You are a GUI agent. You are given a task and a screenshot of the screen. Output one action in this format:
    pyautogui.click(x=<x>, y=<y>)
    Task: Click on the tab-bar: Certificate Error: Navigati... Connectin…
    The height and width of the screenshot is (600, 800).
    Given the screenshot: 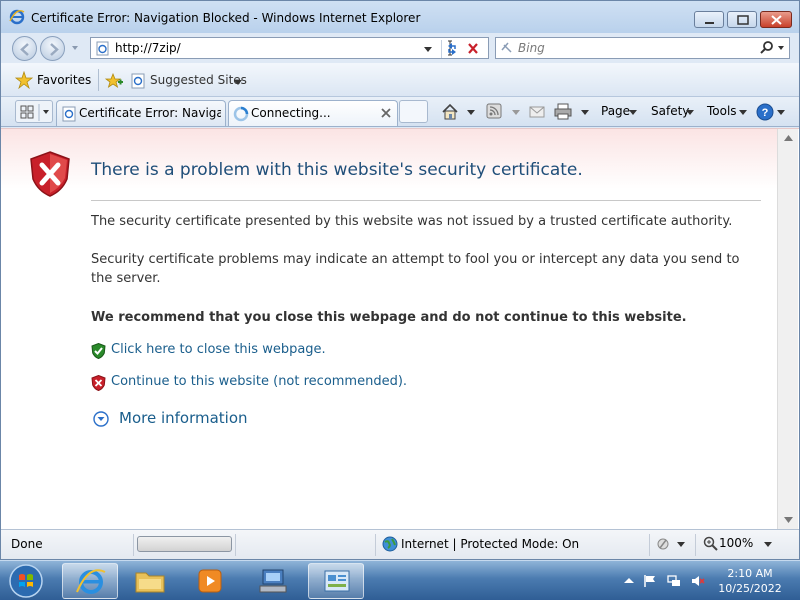 What is the action you would take?
    pyautogui.click(x=400, y=112)
    